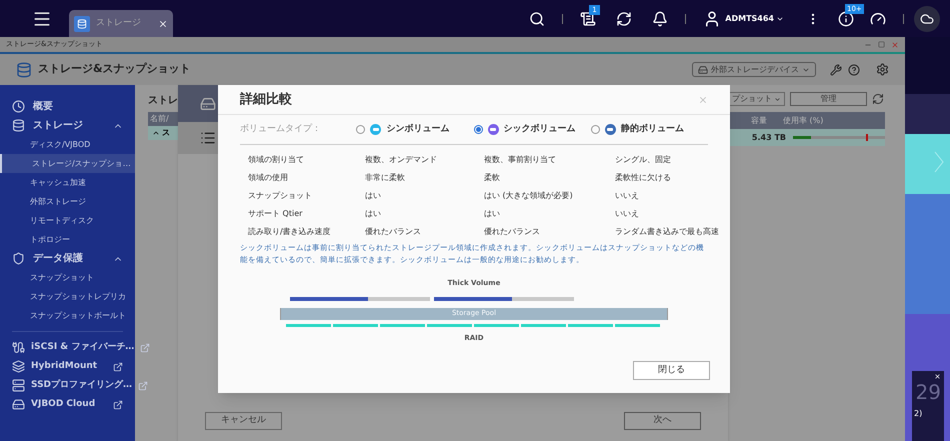  I want to click on table-cell-text: シングル、固定, so click(643, 160).